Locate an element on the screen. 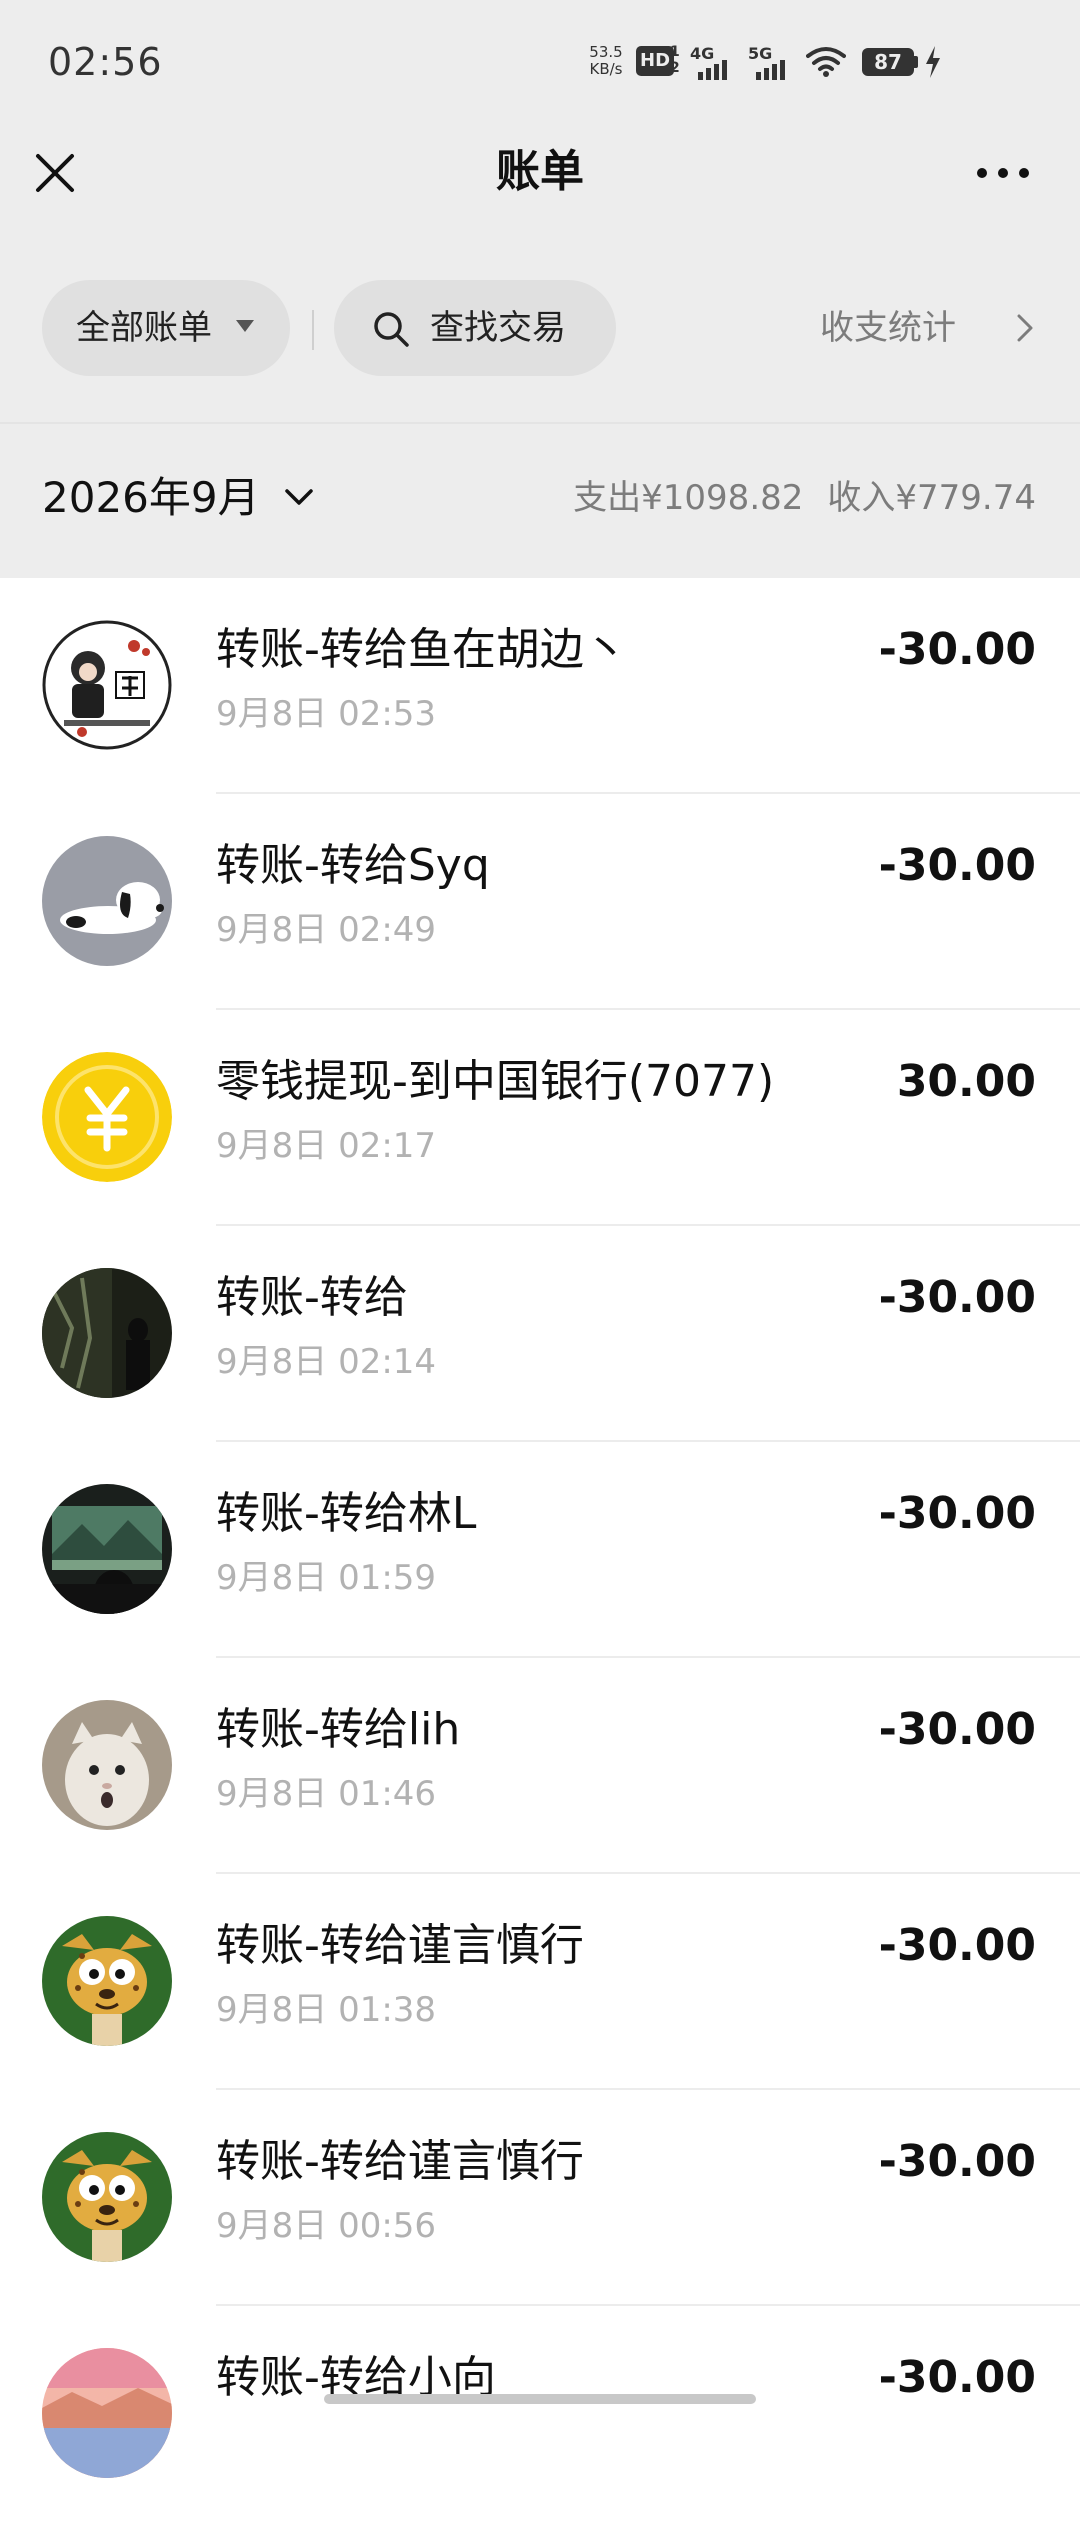  transaction-time: 9月8日 02:17 is located at coordinates (326, 1146).